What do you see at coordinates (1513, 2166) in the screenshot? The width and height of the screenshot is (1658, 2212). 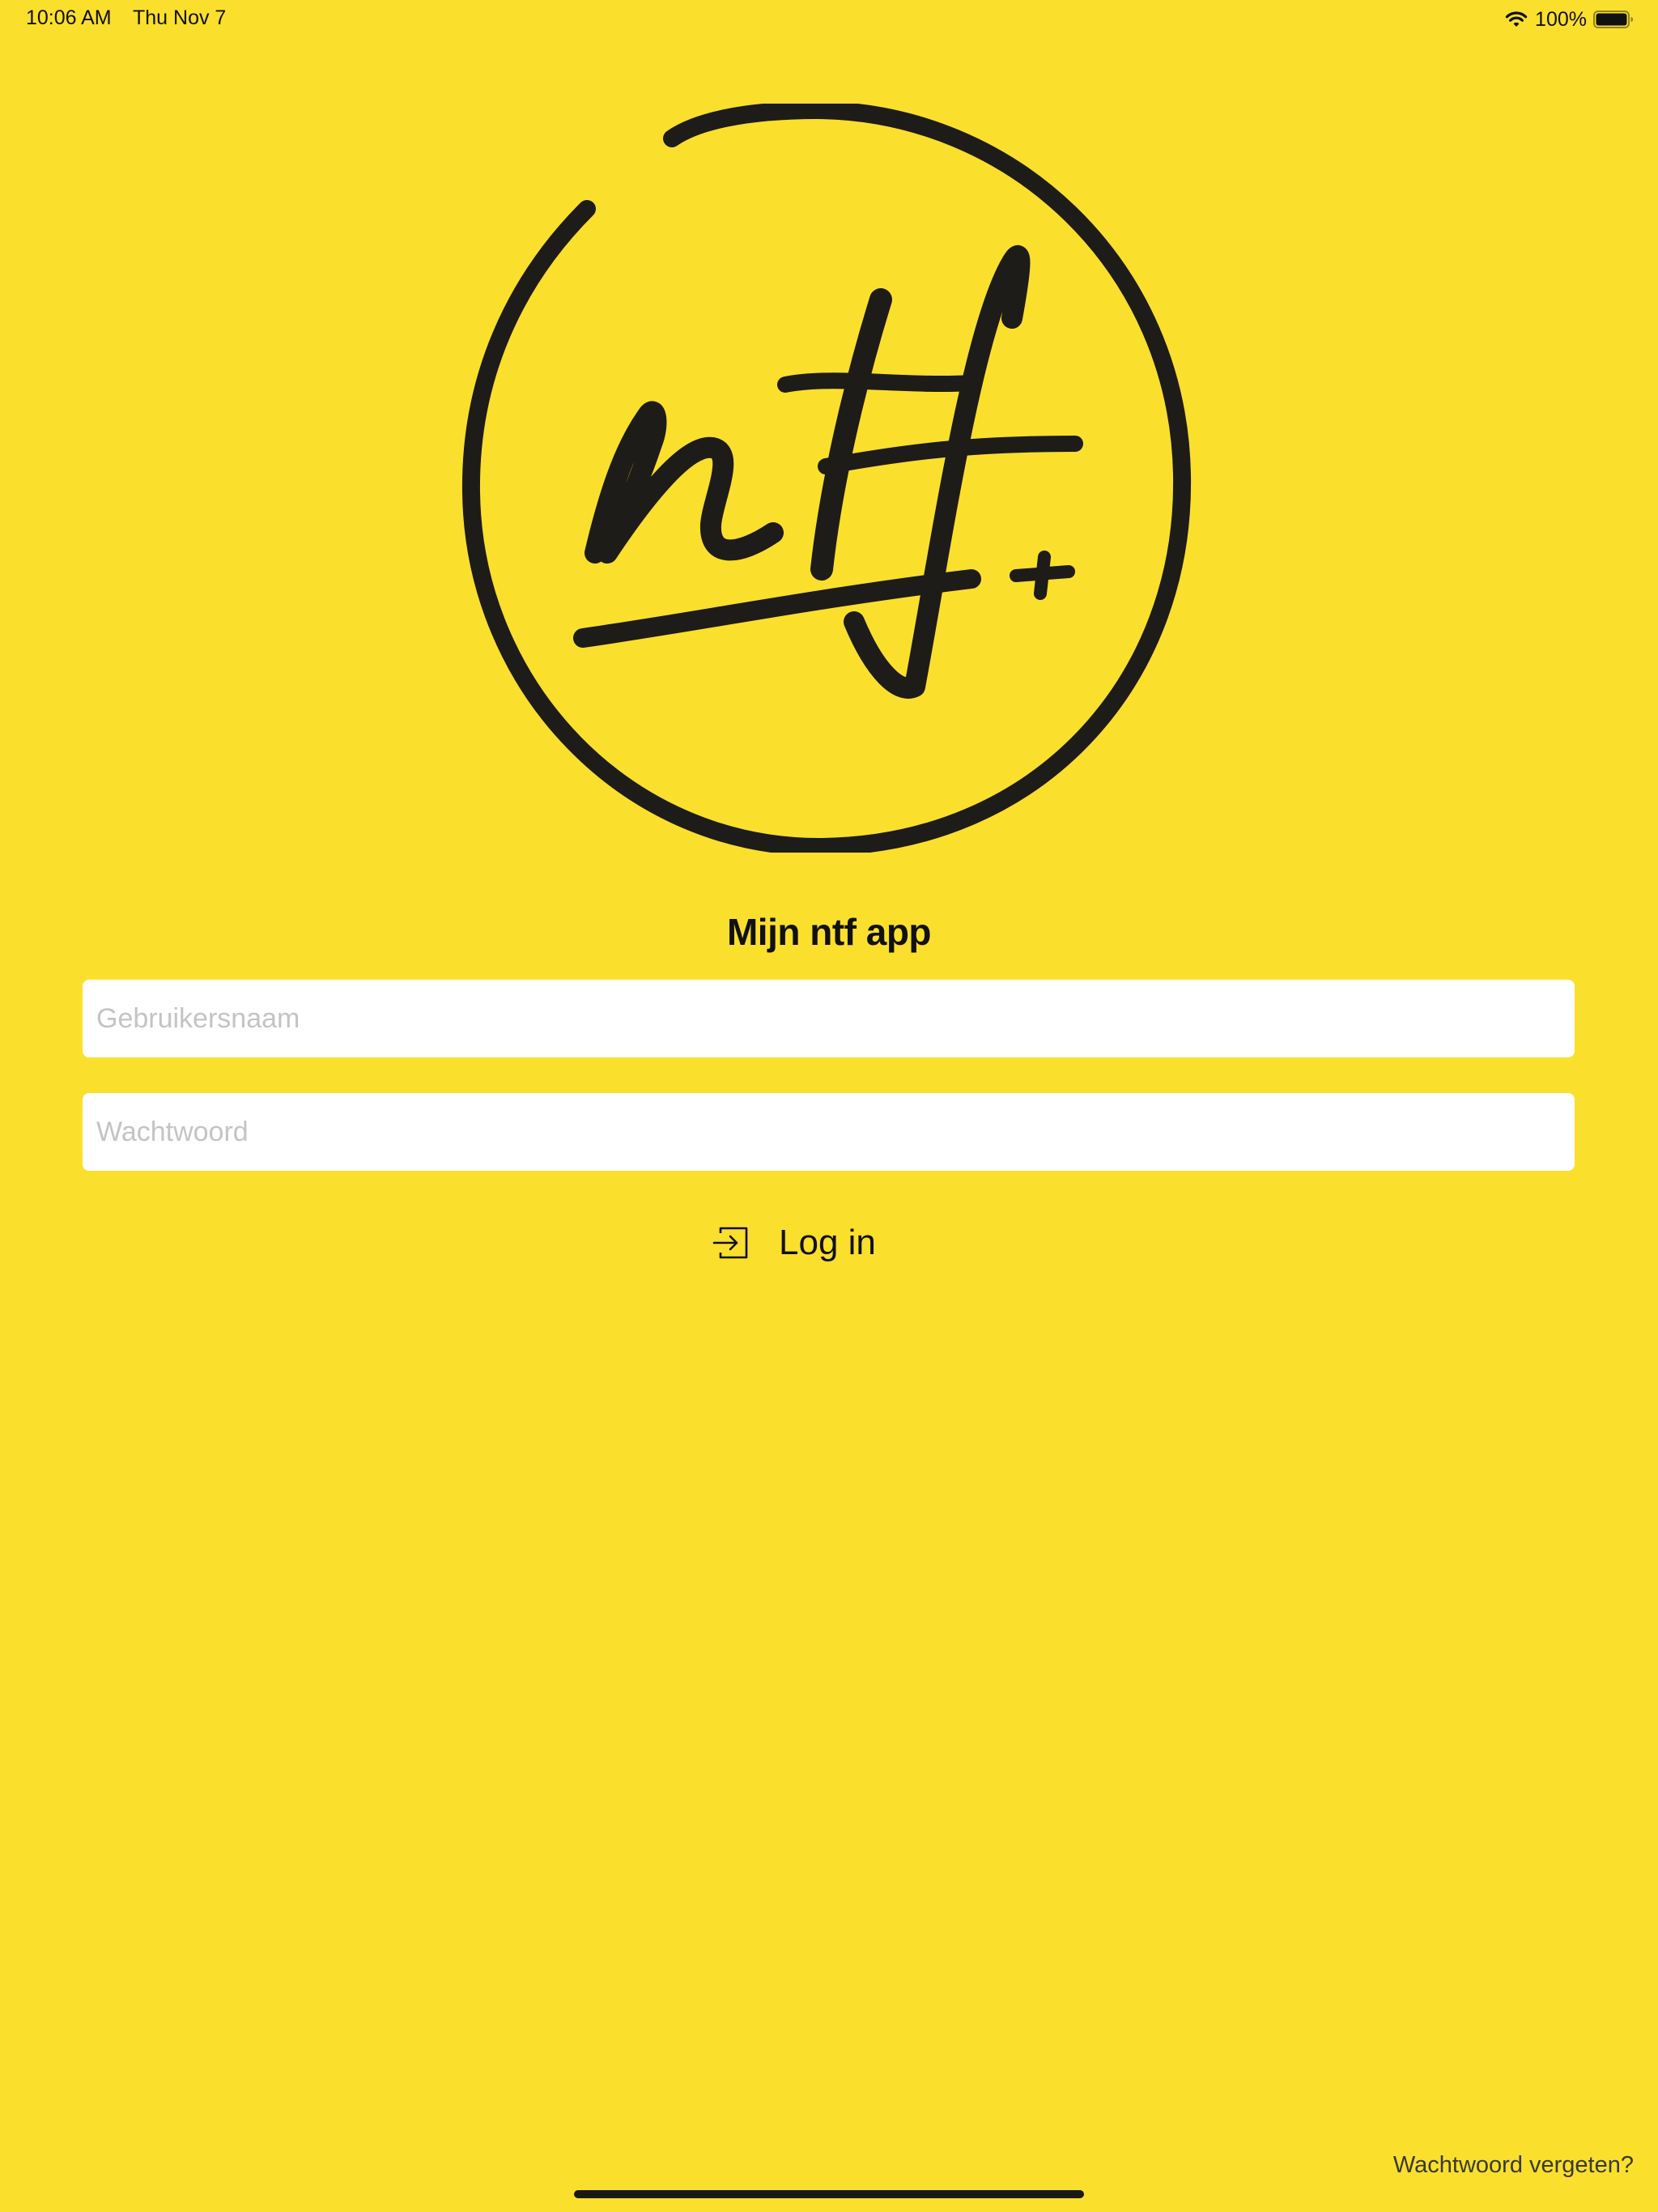 I see `forgot-password-link: Wachtwoord vergeten?` at bounding box center [1513, 2166].